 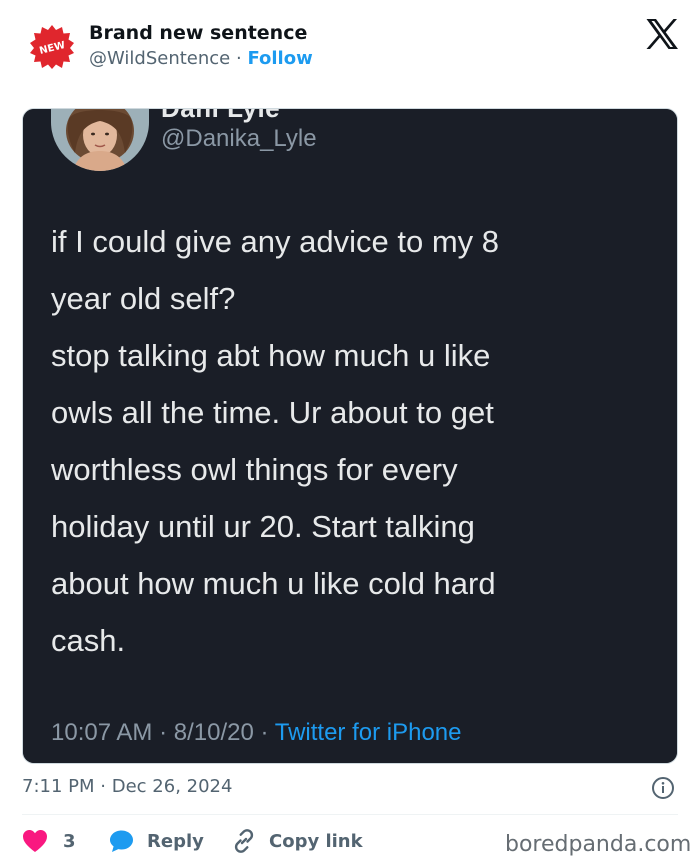 I want to click on author-handle: @WildSentence, so click(x=159, y=58).